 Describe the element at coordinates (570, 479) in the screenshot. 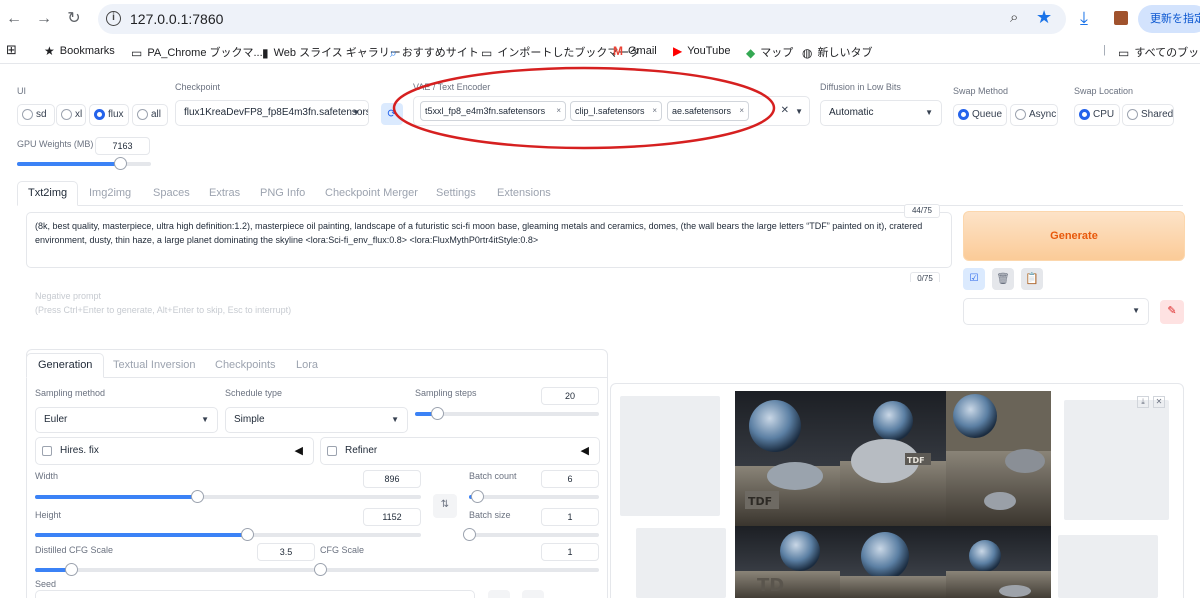

I see `batch-count-input: 6` at that location.